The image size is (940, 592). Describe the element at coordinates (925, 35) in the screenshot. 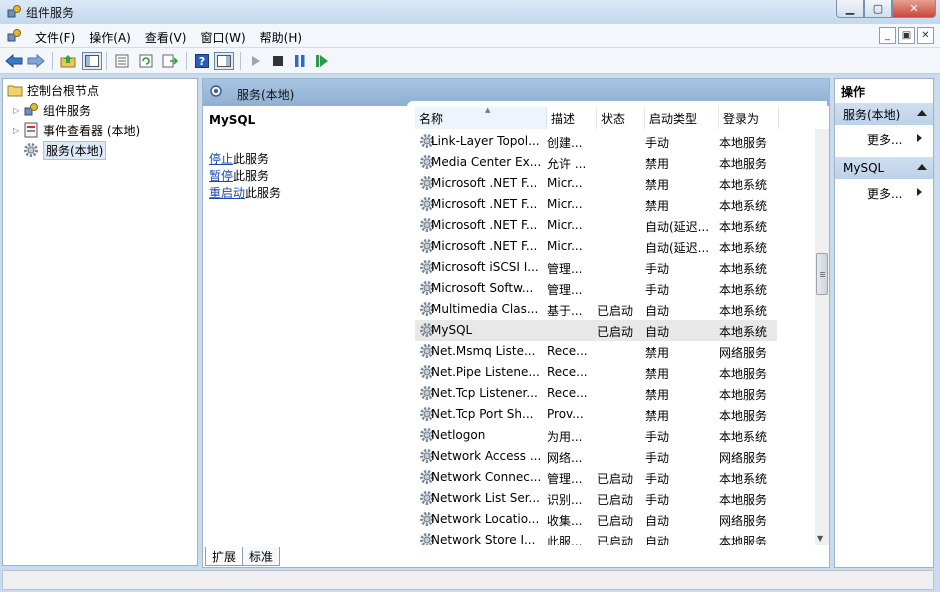

I see `mdi-close-button: ✕` at that location.